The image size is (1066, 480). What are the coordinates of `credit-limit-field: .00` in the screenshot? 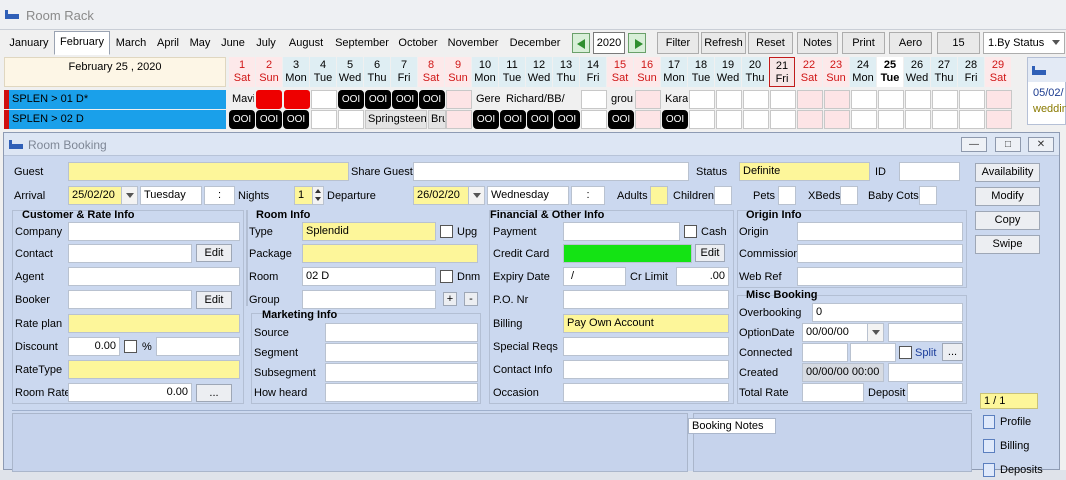 It's located at (702, 276).